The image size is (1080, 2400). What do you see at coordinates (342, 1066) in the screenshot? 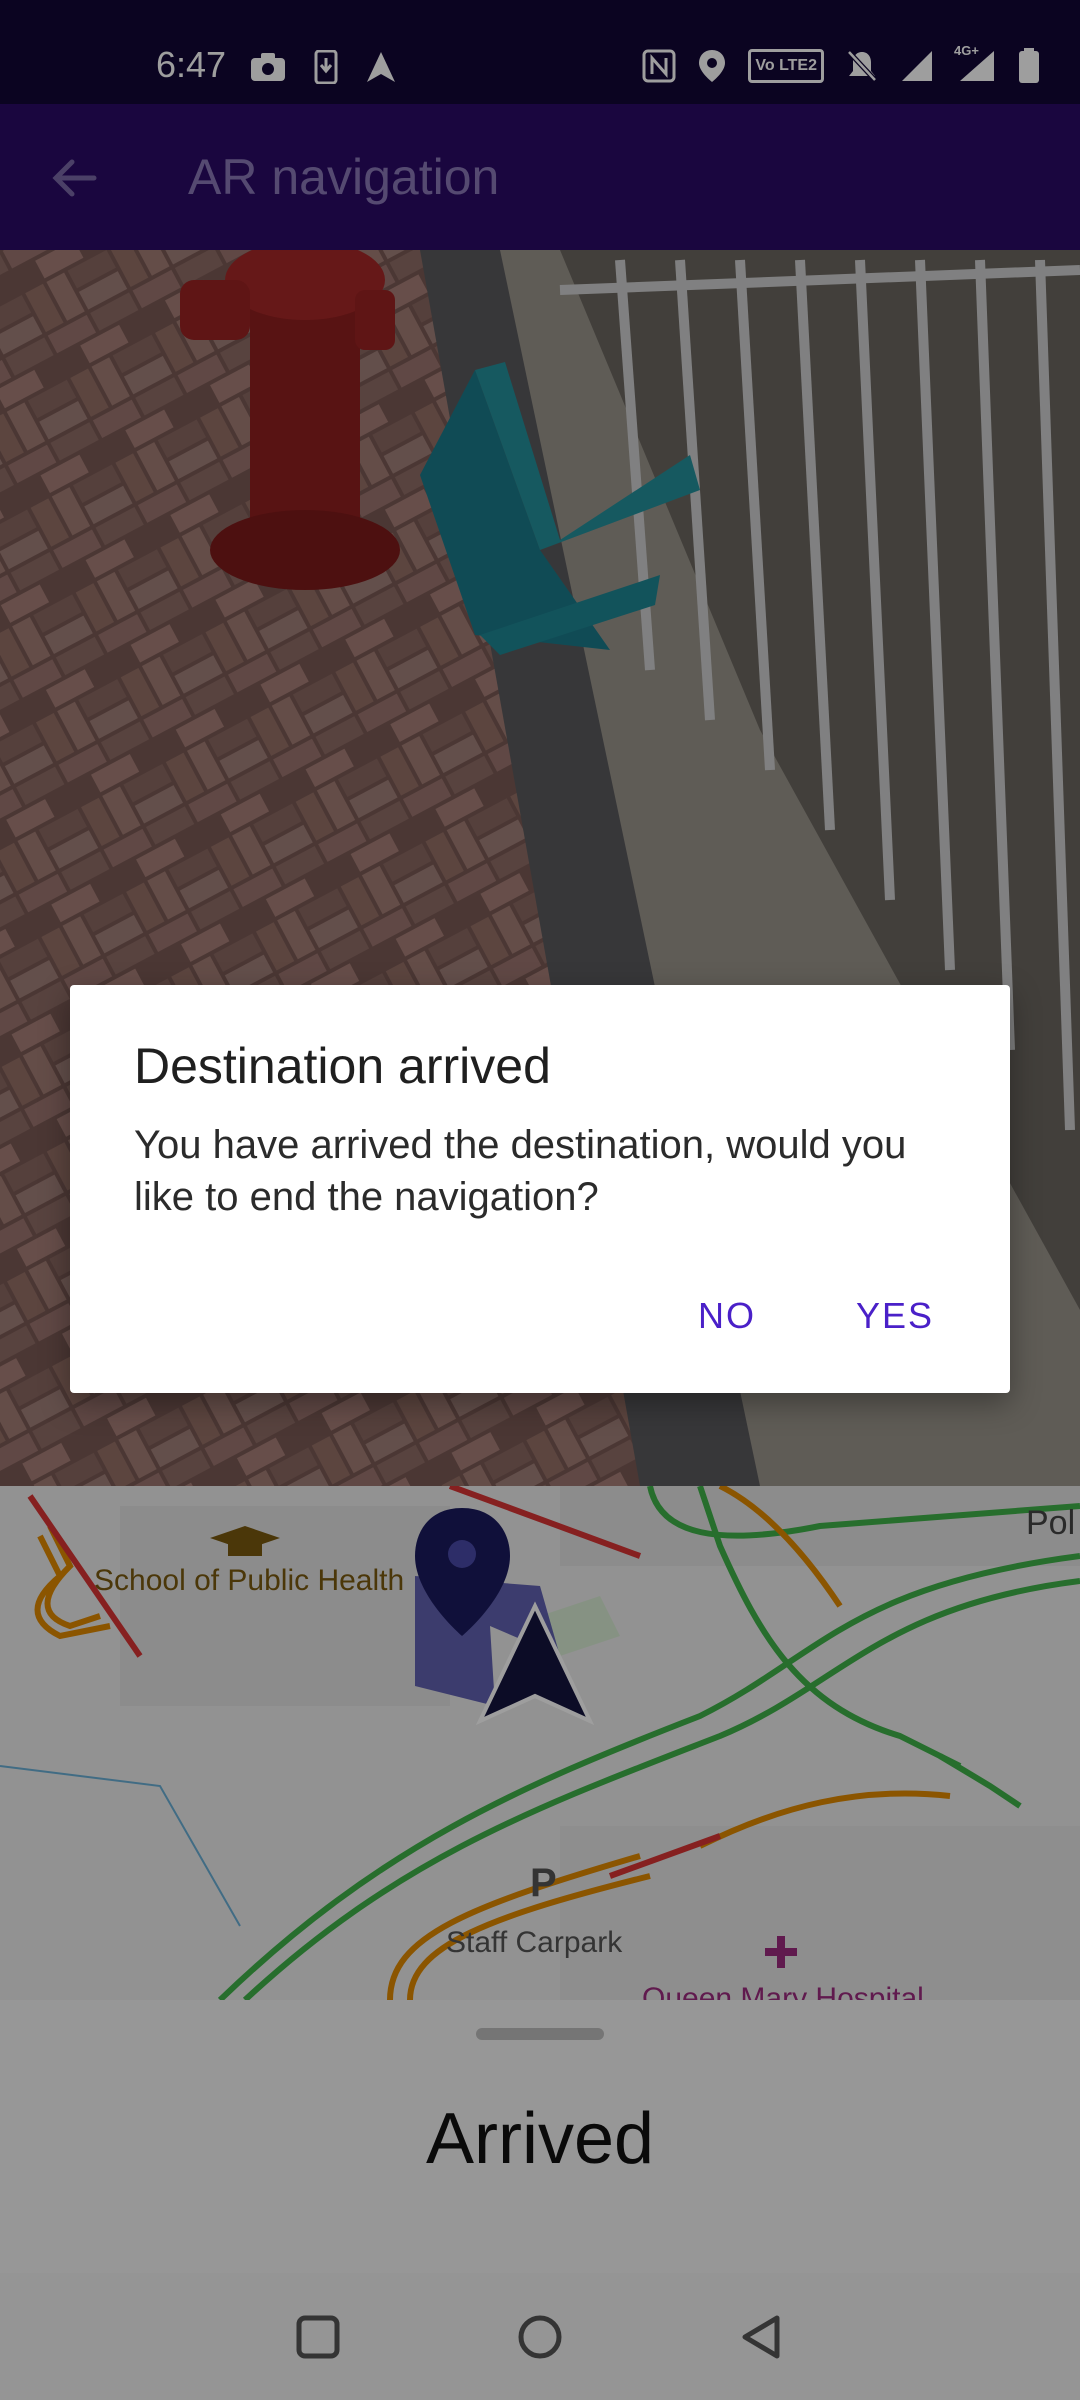
I see `dialog-title: Destination arrived` at bounding box center [342, 1066].